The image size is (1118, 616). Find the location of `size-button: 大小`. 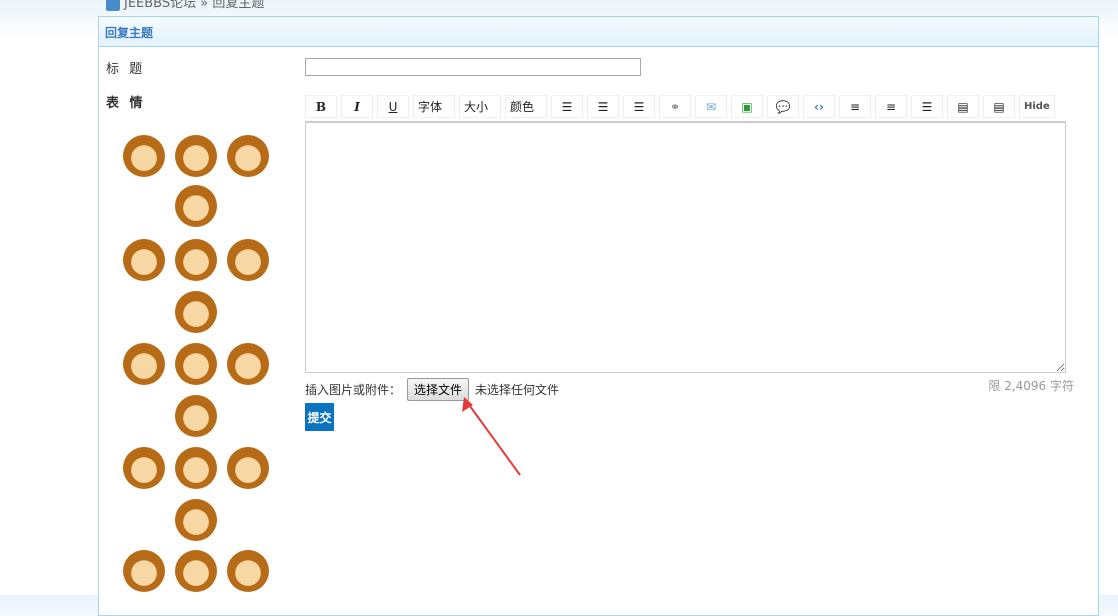

size-button: 大小 is located at coordinates (480, 106).